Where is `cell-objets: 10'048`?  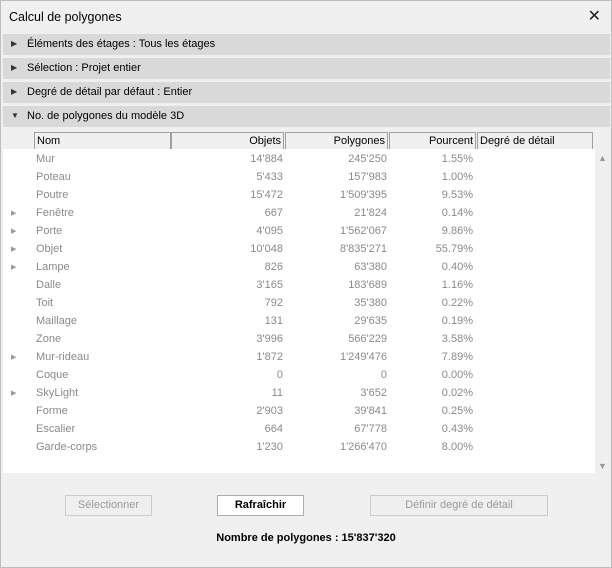 cell-objets: 10'048 is located at coordinates (266, 249).